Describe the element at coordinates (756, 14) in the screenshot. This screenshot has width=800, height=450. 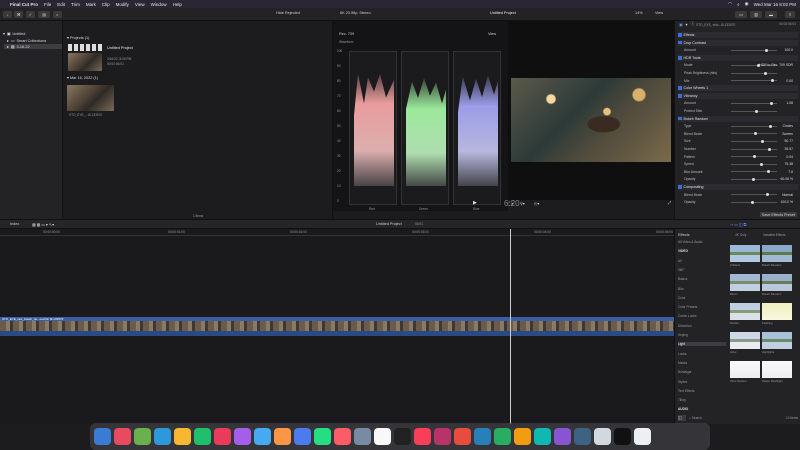
I see `inspector-toggle-button: ▥` at that location.